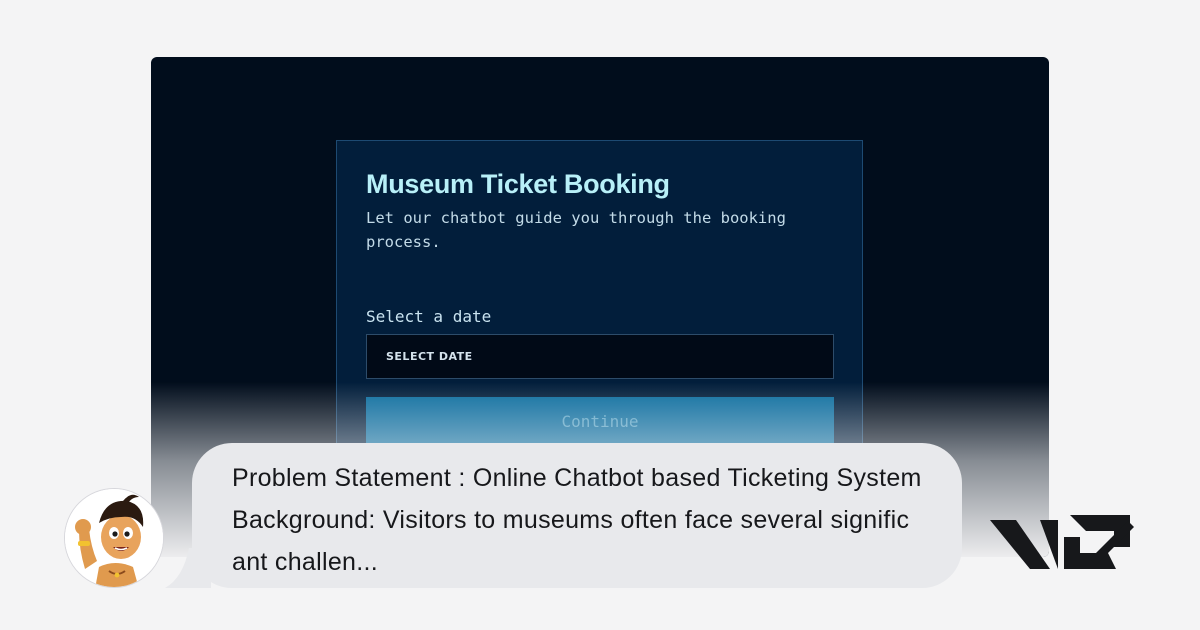 The image size is (1200, 630). What do you see at coordinates (600, 356) in the screenshot?
I see `date-select: SELECT DATE` at bounding box center [600, 356].